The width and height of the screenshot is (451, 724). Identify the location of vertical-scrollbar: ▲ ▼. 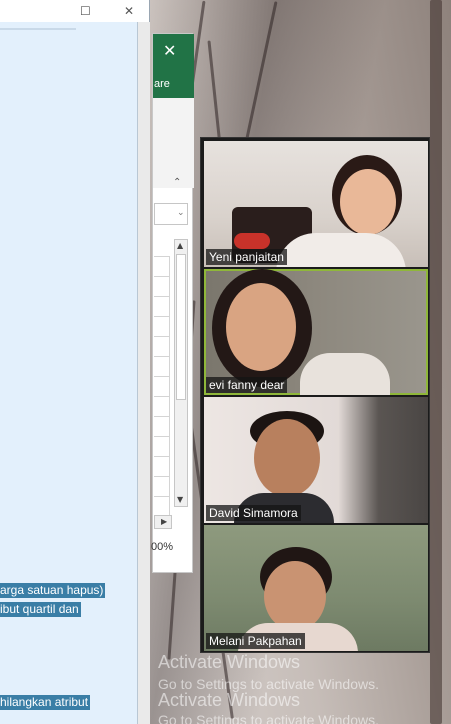
(181, 373).